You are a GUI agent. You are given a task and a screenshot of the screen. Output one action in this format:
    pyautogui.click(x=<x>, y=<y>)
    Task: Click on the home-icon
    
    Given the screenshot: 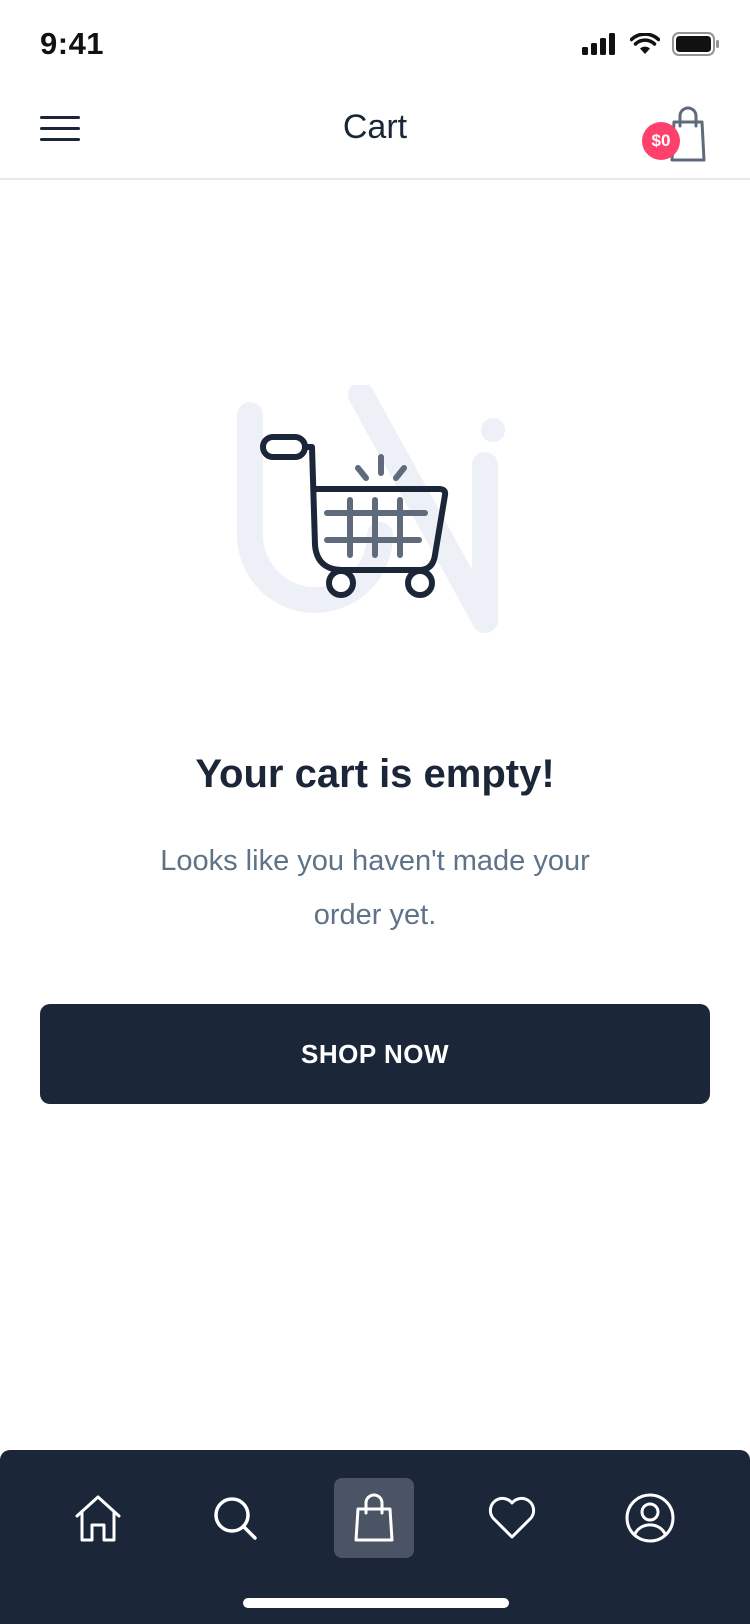 What is the action you would take?
    pyautogui.click(x=98, y=1518)
    